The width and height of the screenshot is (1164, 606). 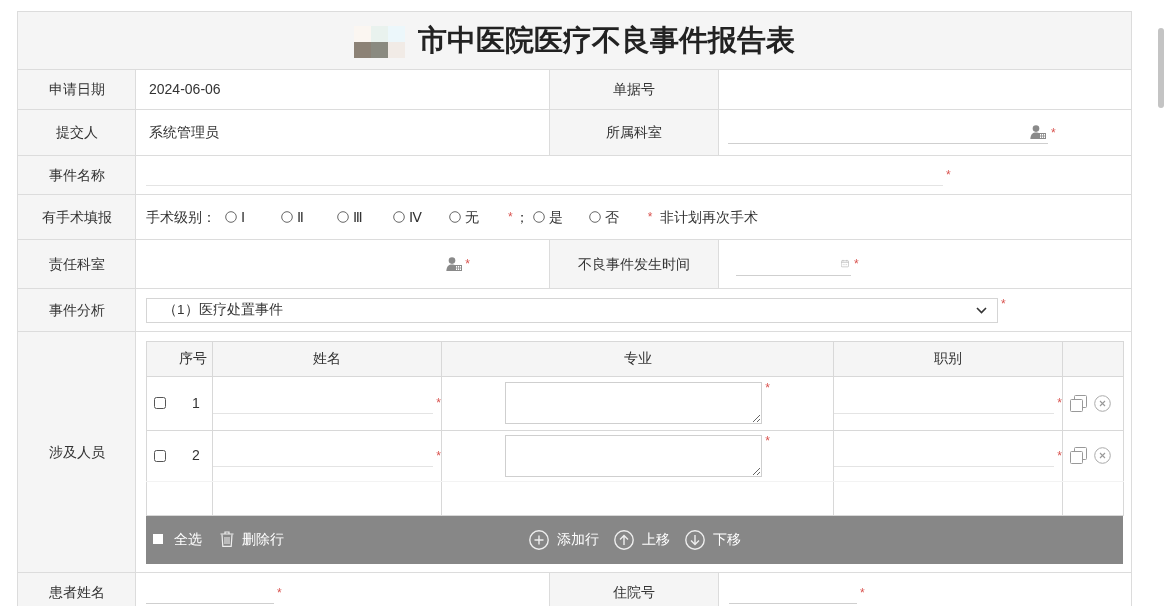 I want to click on field-label: 事件名称, so click(x=76, y=174).